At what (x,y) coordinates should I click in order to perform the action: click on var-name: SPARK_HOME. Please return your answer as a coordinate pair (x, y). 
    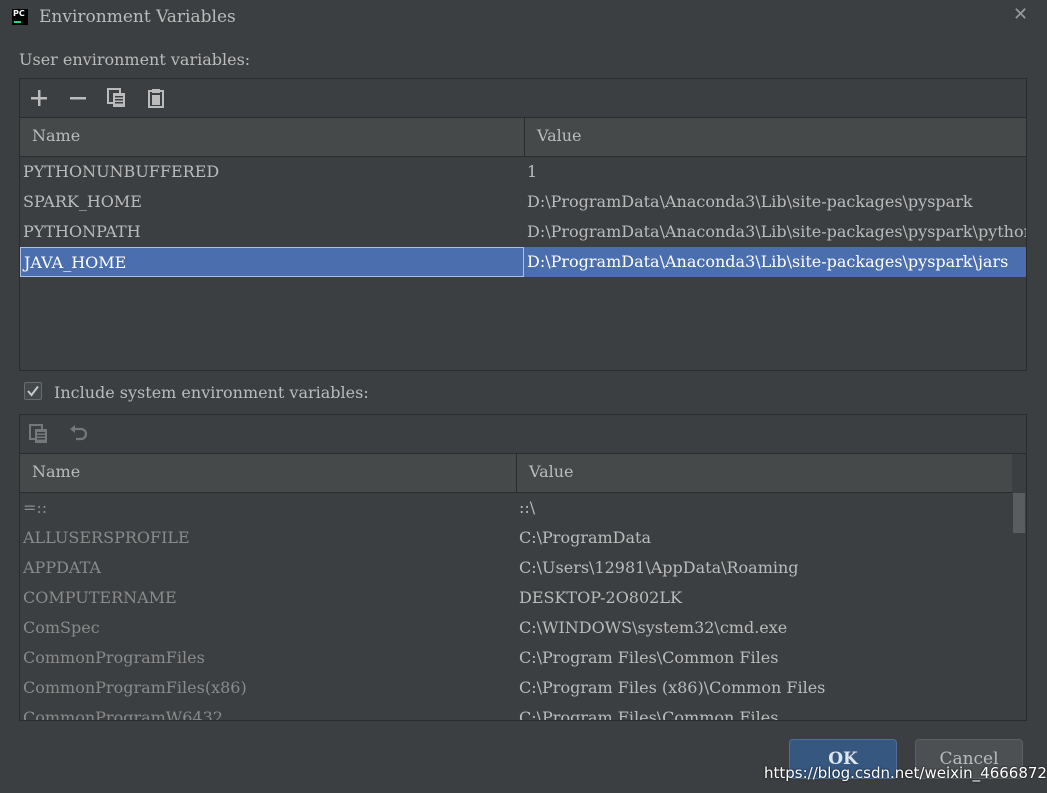
    Looking at the image, I should click on (272, 202).